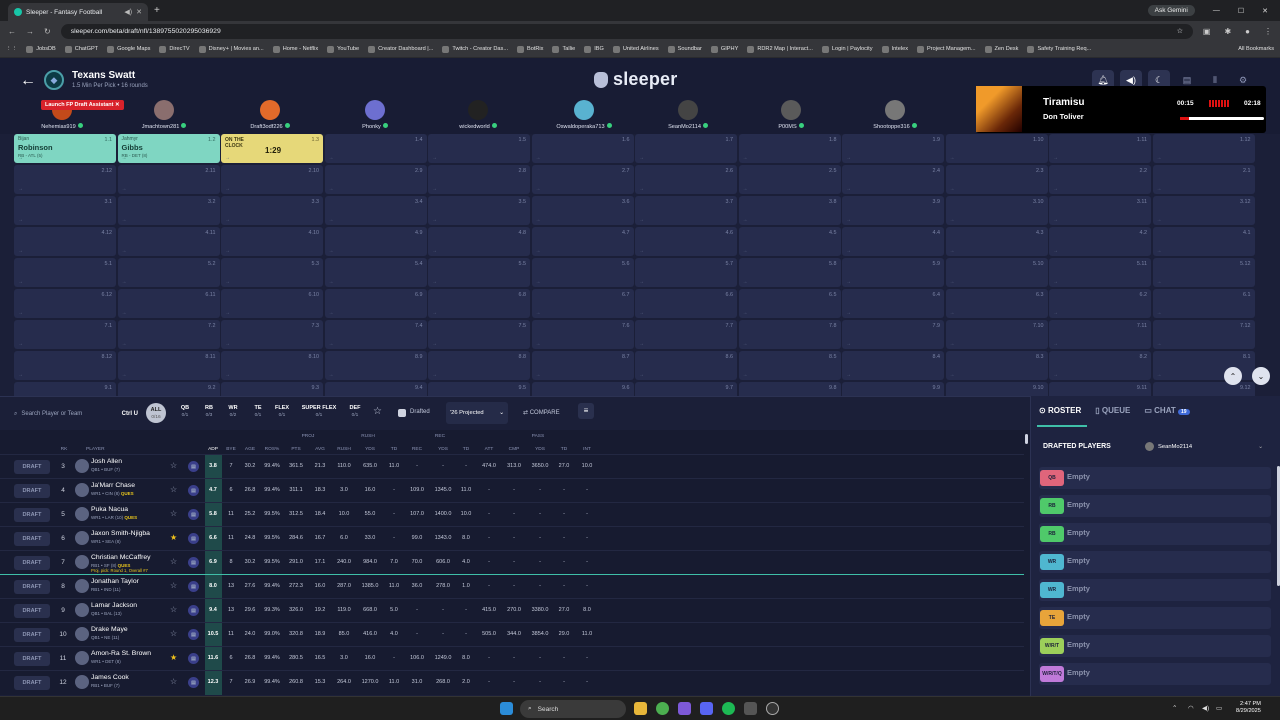 This screenshot has height=720, width=1280. I want to click on roster-slot: QB Empty, so click(1155, 478).